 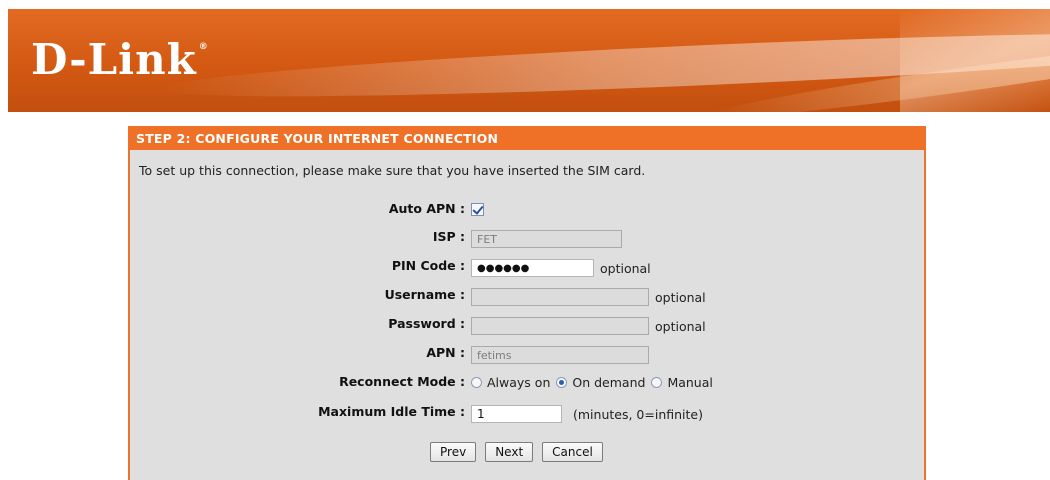 I want to click on next-button: Next, so click(x=509, y=452).